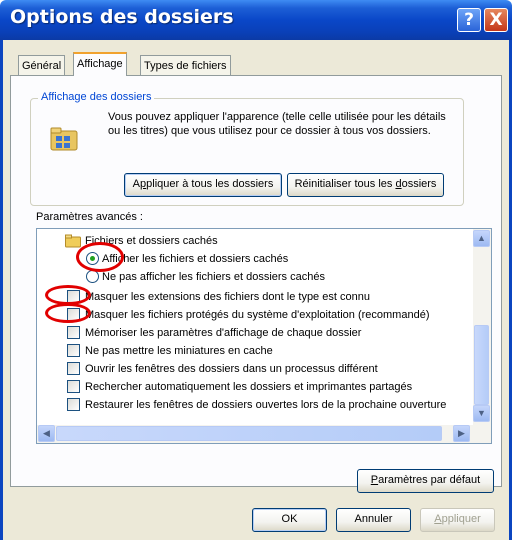 The width and height of the screenshot is (512, 540). What do you see at coordinates (73, 332) in the screenshot?
I see `checkbox-remember-view` at bounding box center [73, 332].